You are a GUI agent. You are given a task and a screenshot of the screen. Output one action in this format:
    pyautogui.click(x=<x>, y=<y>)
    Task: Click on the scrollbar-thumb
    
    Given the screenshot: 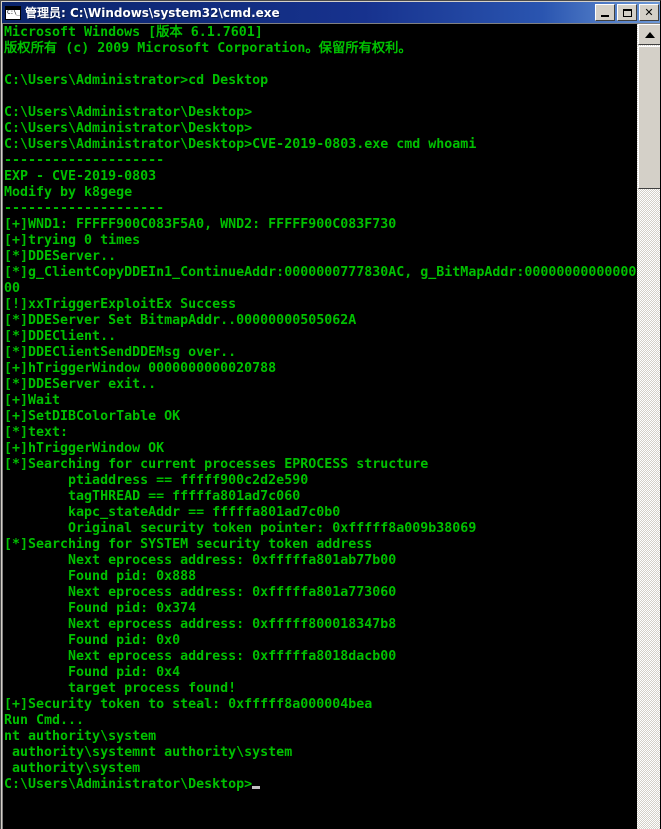 What is the action you would take?
    pyautogui.click(x=649, y=117)
    